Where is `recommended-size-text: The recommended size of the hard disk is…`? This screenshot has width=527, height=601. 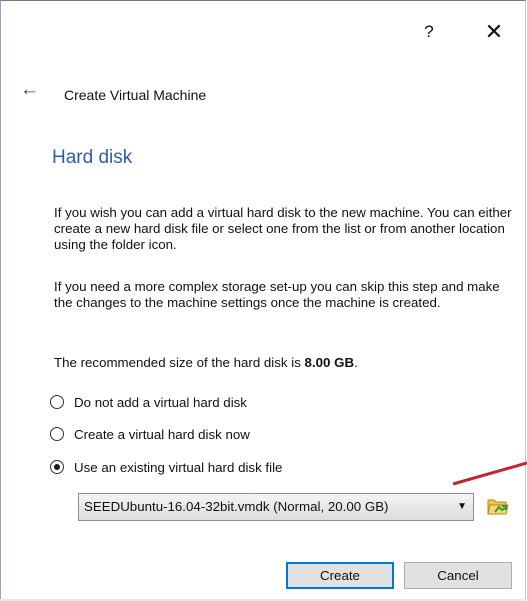
recommended-size-text: The recommended size of the hard disk is… is located at coordinates (284, 363).